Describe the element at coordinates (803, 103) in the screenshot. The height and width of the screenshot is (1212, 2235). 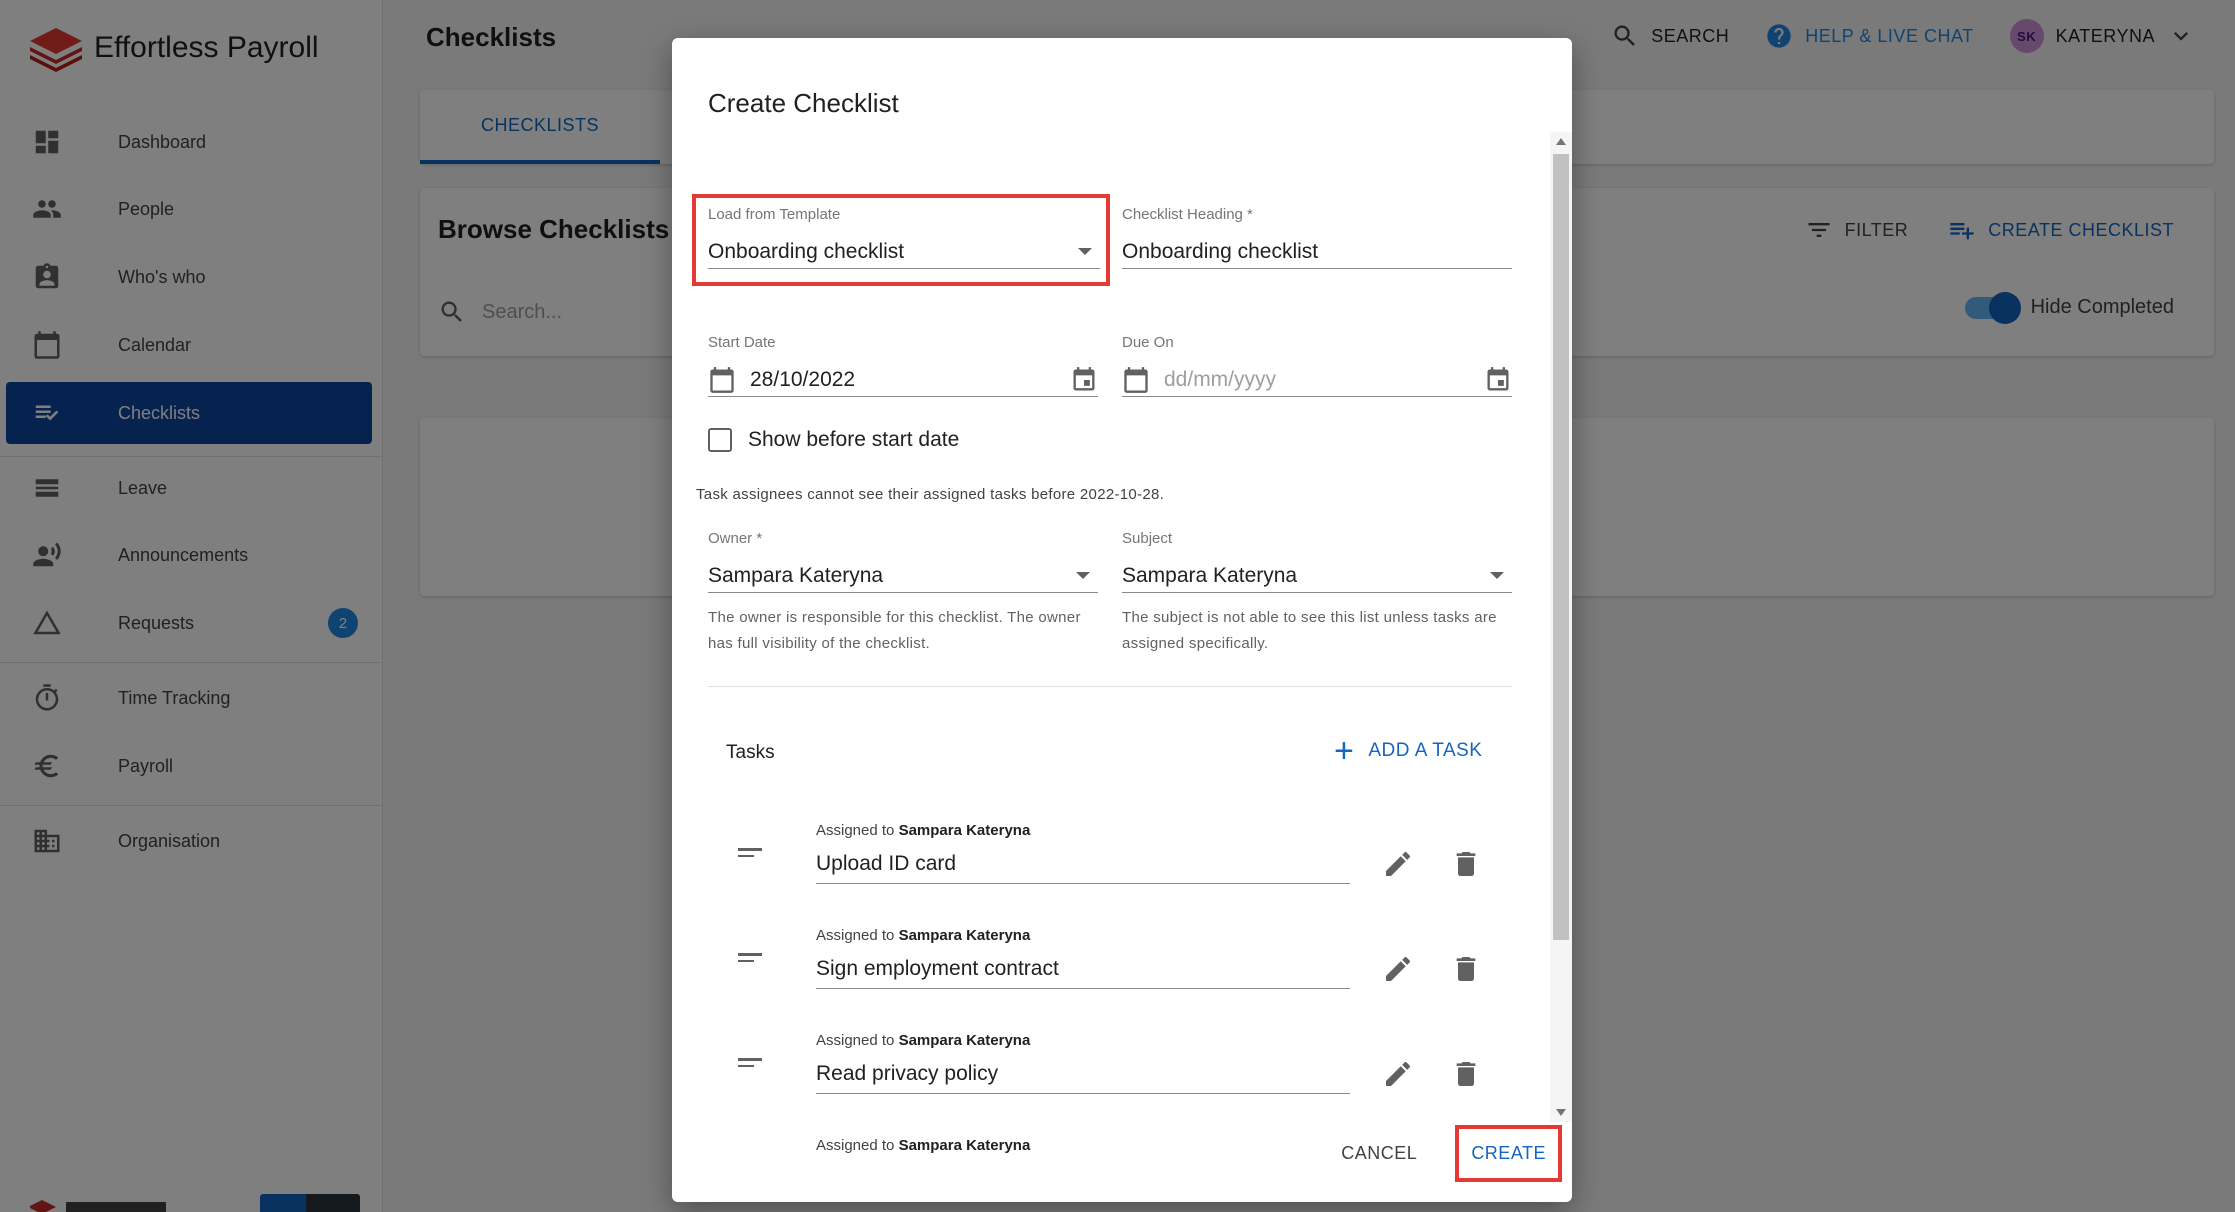
I see `dialog-title: Create Checklist` at that location.